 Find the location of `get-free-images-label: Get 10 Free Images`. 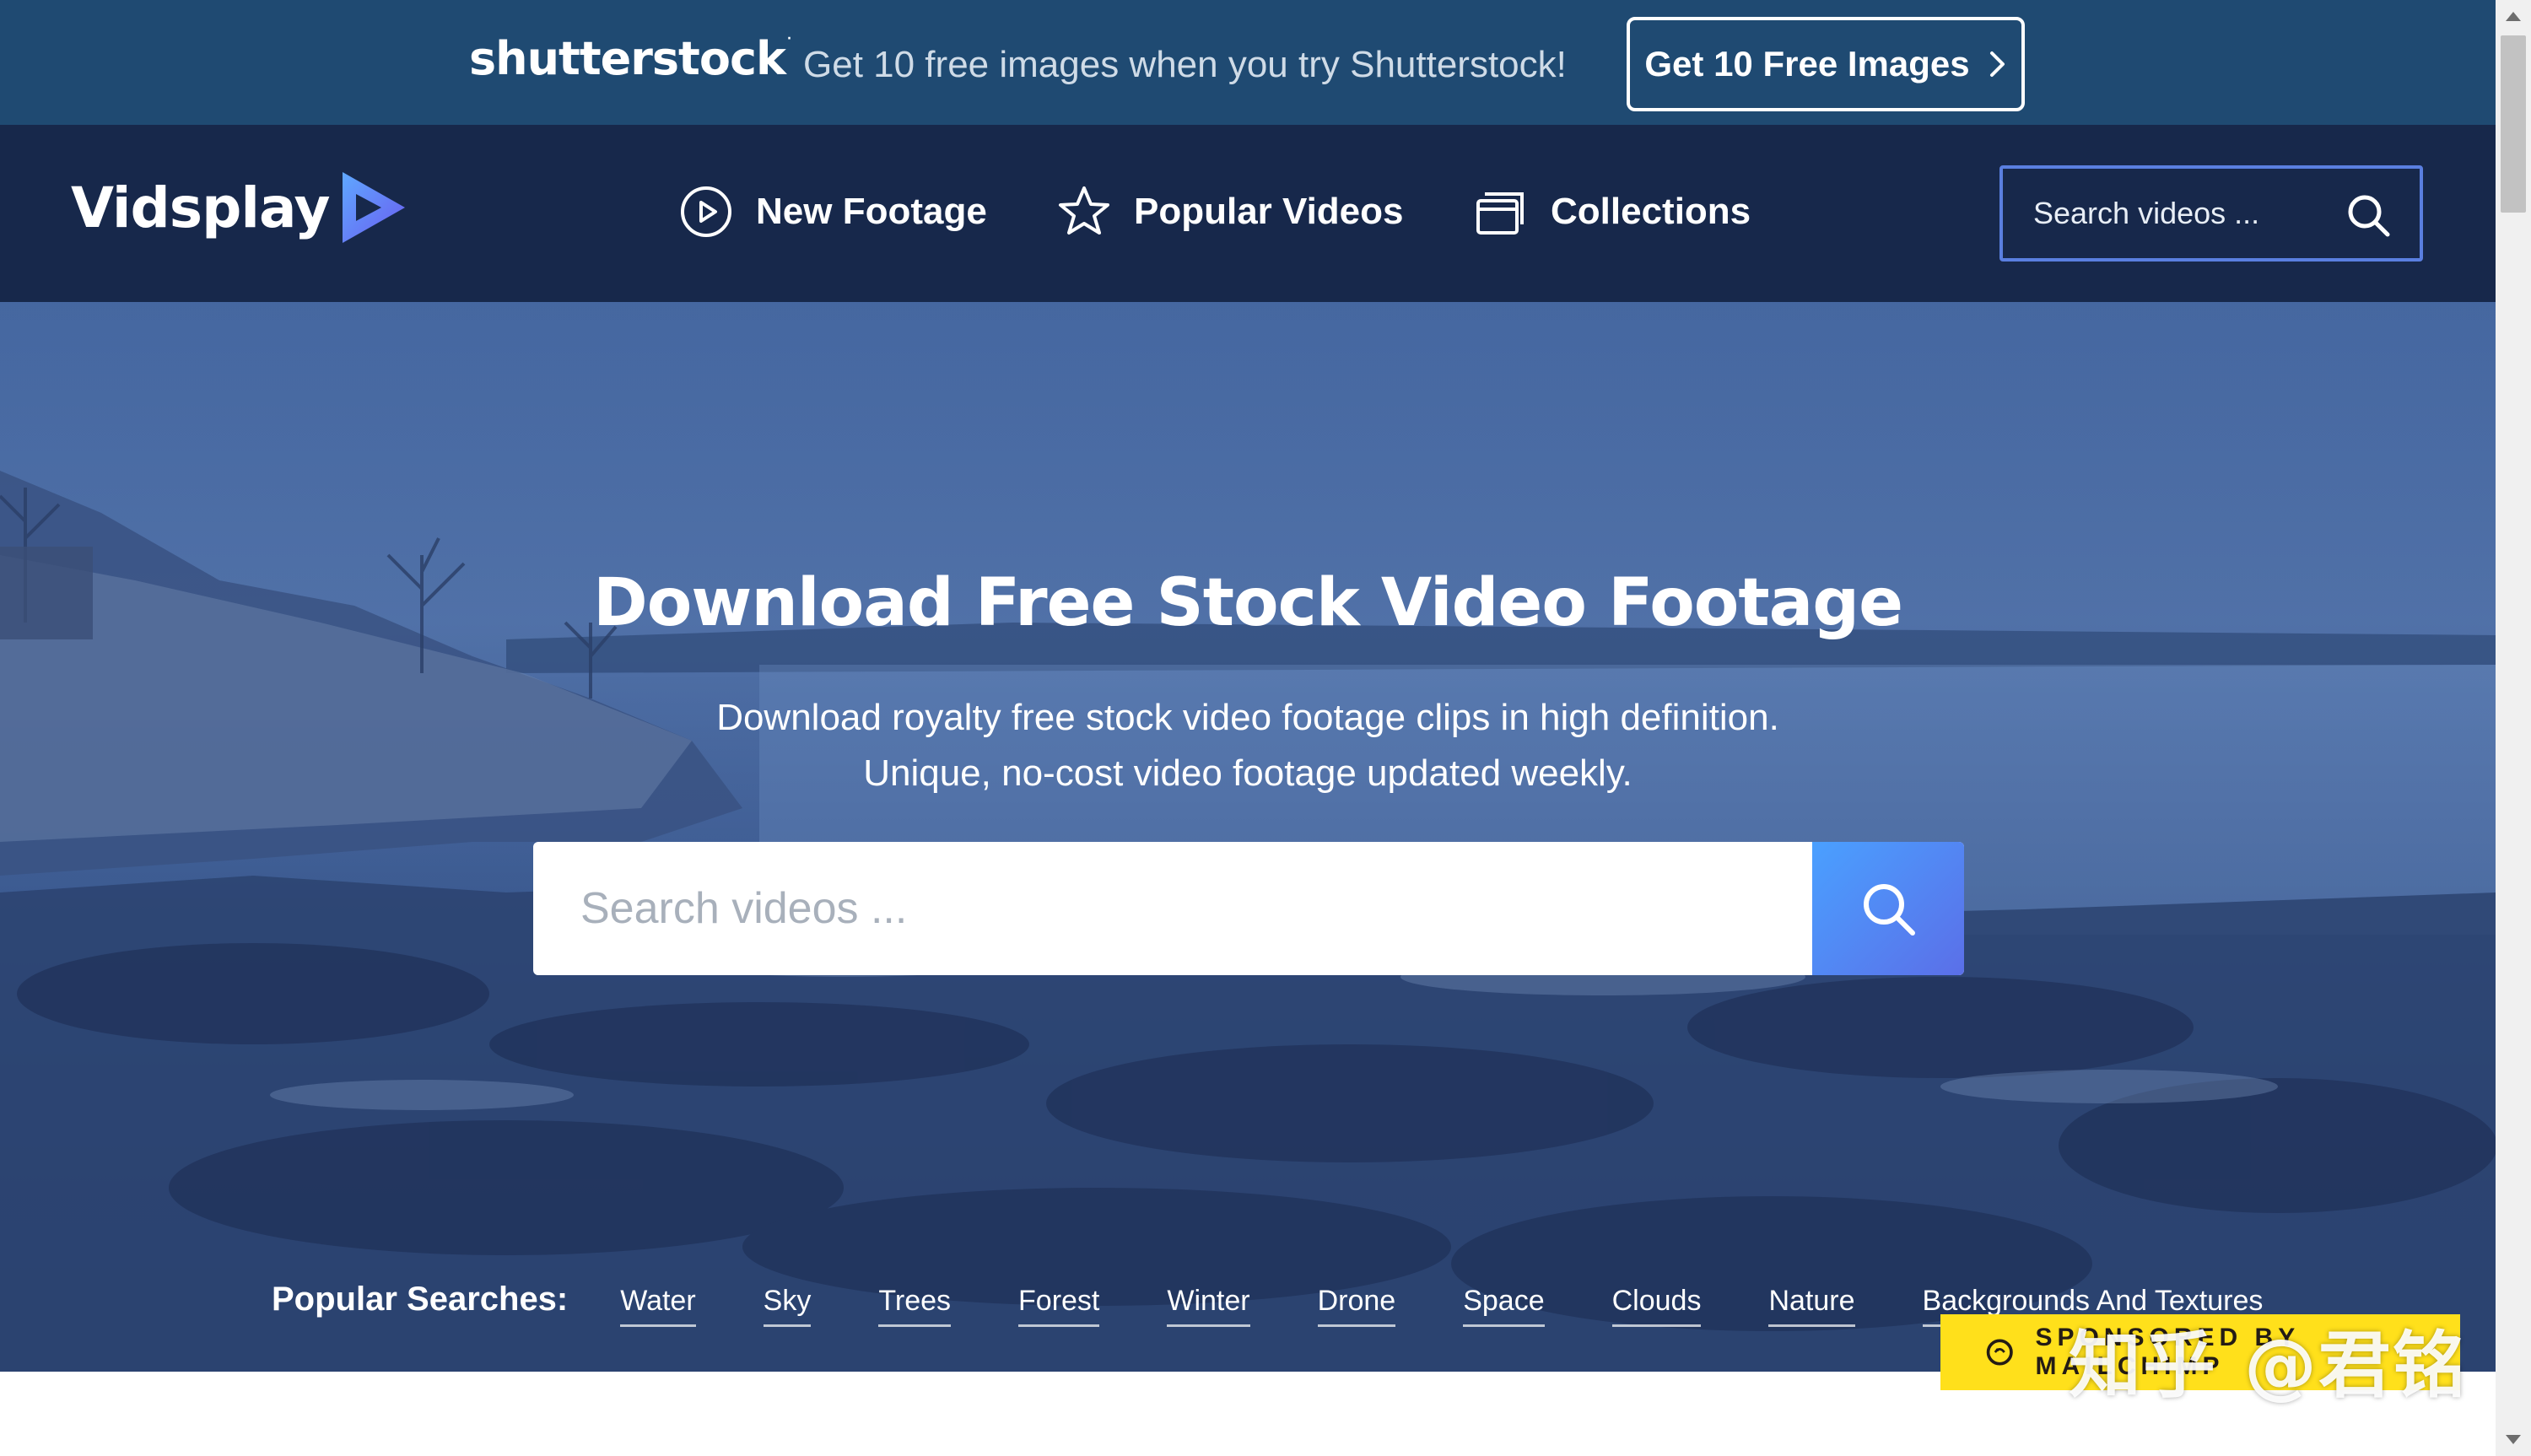

get-free-images-label: Get 10 Free Images is located at coordinates (1807, 64).